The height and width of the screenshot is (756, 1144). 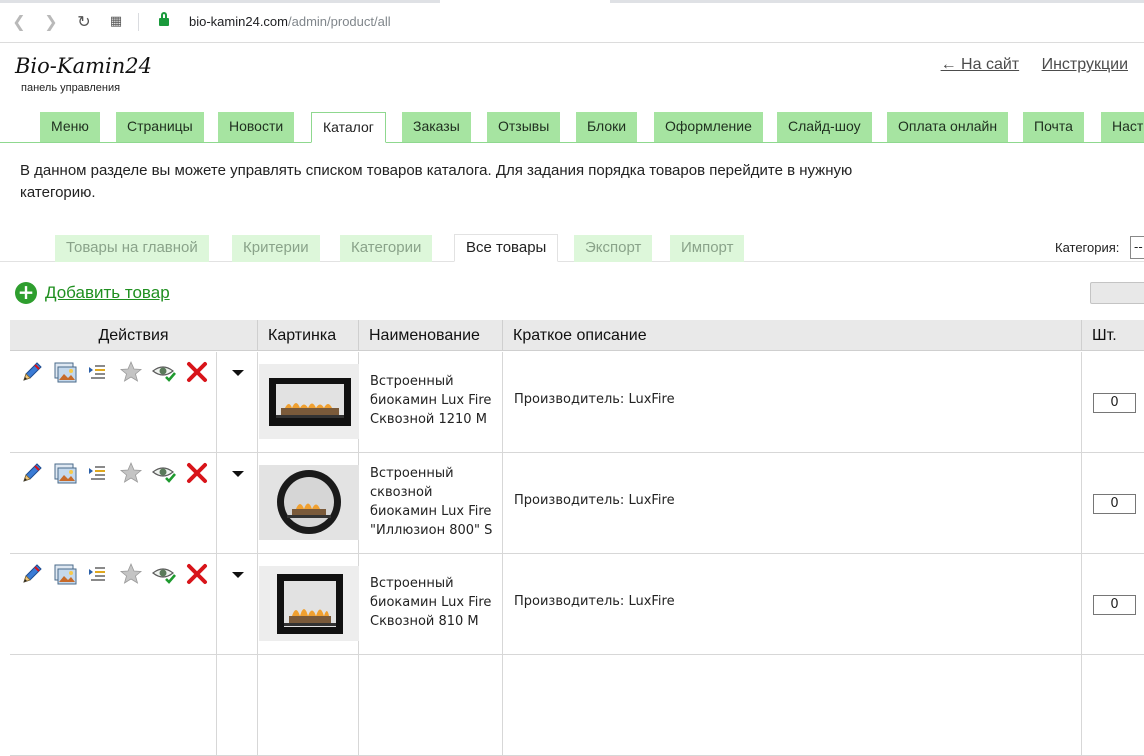 I want to click on filter-button, so click(x=1117, y=293).